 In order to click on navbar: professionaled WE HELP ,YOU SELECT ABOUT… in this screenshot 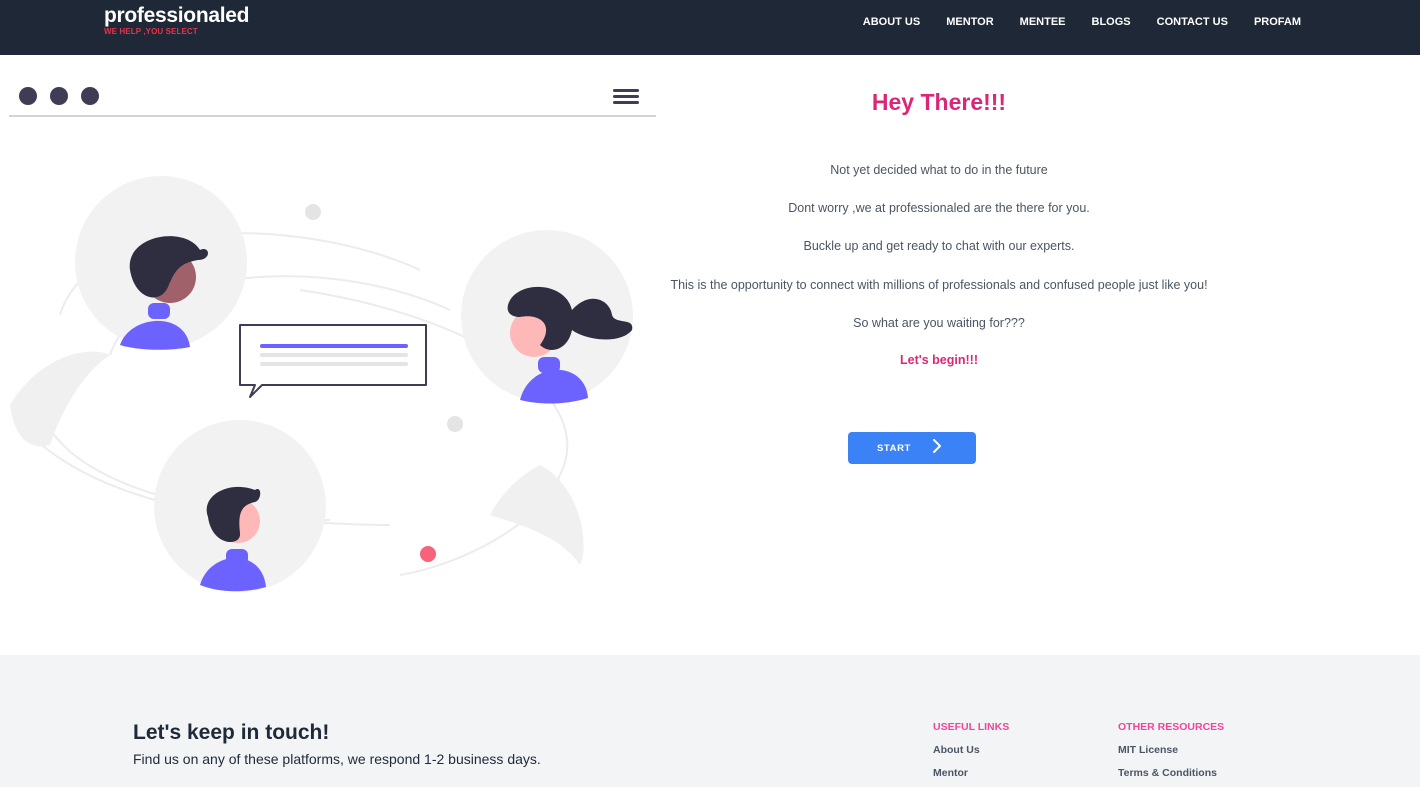, I will do `click(710, 27)`.